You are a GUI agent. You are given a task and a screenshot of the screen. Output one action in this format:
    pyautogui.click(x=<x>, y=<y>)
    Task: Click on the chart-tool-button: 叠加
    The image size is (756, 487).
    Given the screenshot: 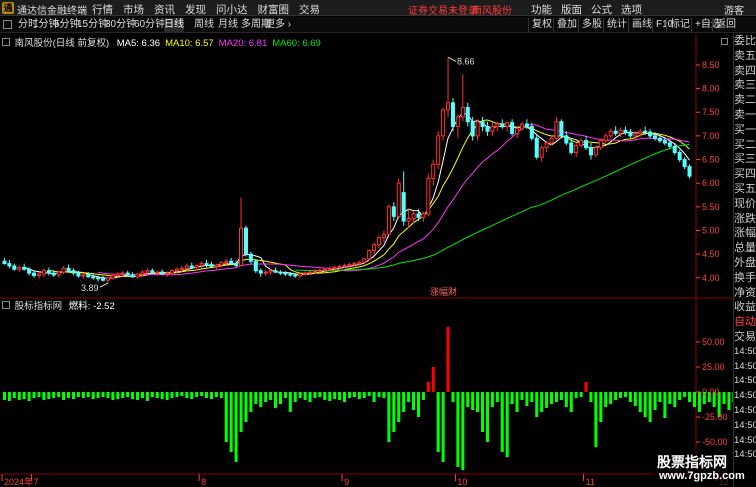 What is the action you would take?
    pyautogui.click(x=565, y=25)
    